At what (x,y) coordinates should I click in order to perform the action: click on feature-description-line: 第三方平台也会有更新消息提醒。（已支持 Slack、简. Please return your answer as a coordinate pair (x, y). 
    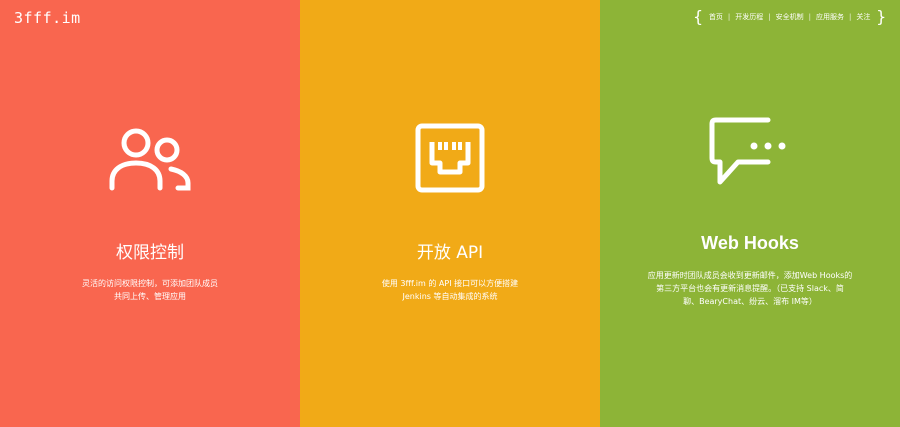
    Looking at the image, I should click on (750, 288).